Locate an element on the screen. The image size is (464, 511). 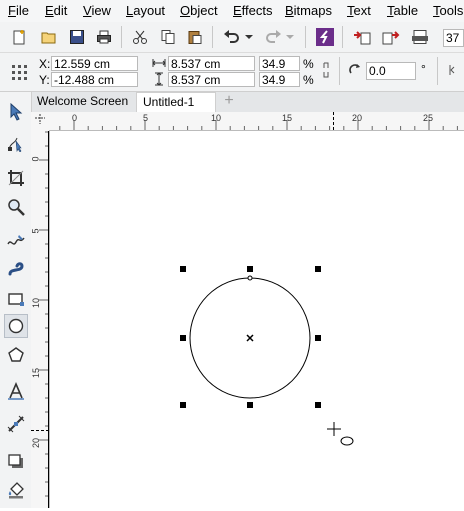
menu-table: Table is located at coordinates (402, 10).